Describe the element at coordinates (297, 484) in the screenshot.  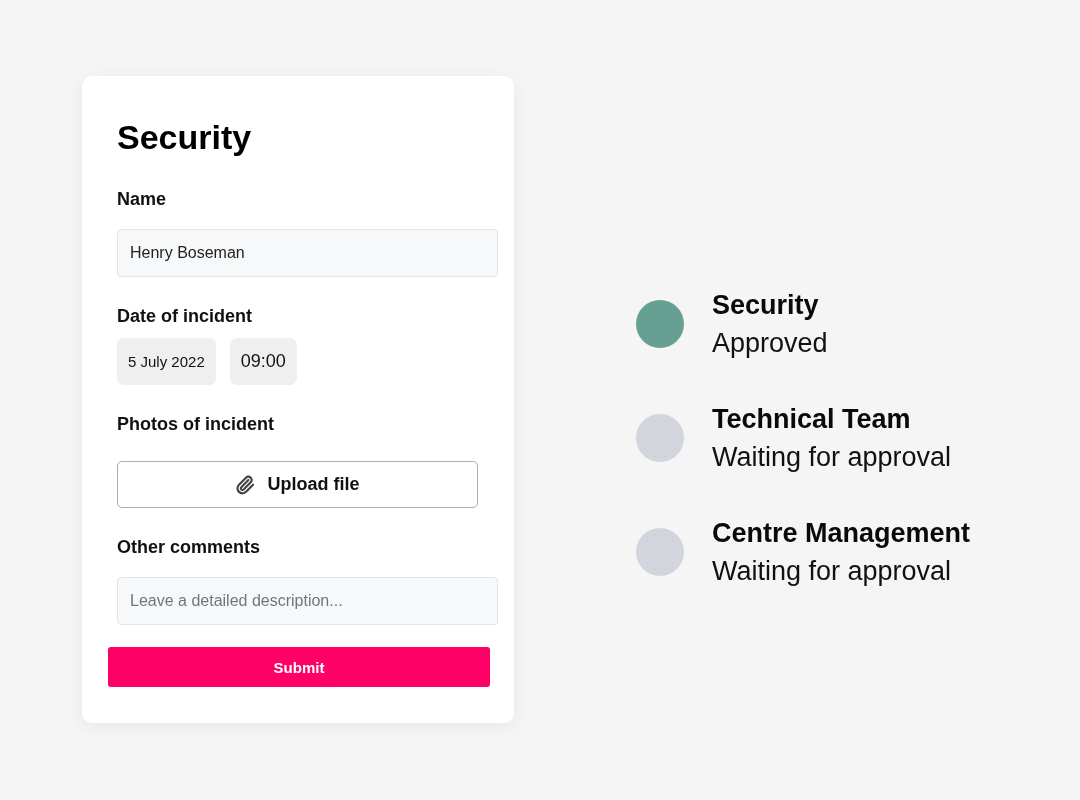
I see `upload-button: Upload file` at that location.